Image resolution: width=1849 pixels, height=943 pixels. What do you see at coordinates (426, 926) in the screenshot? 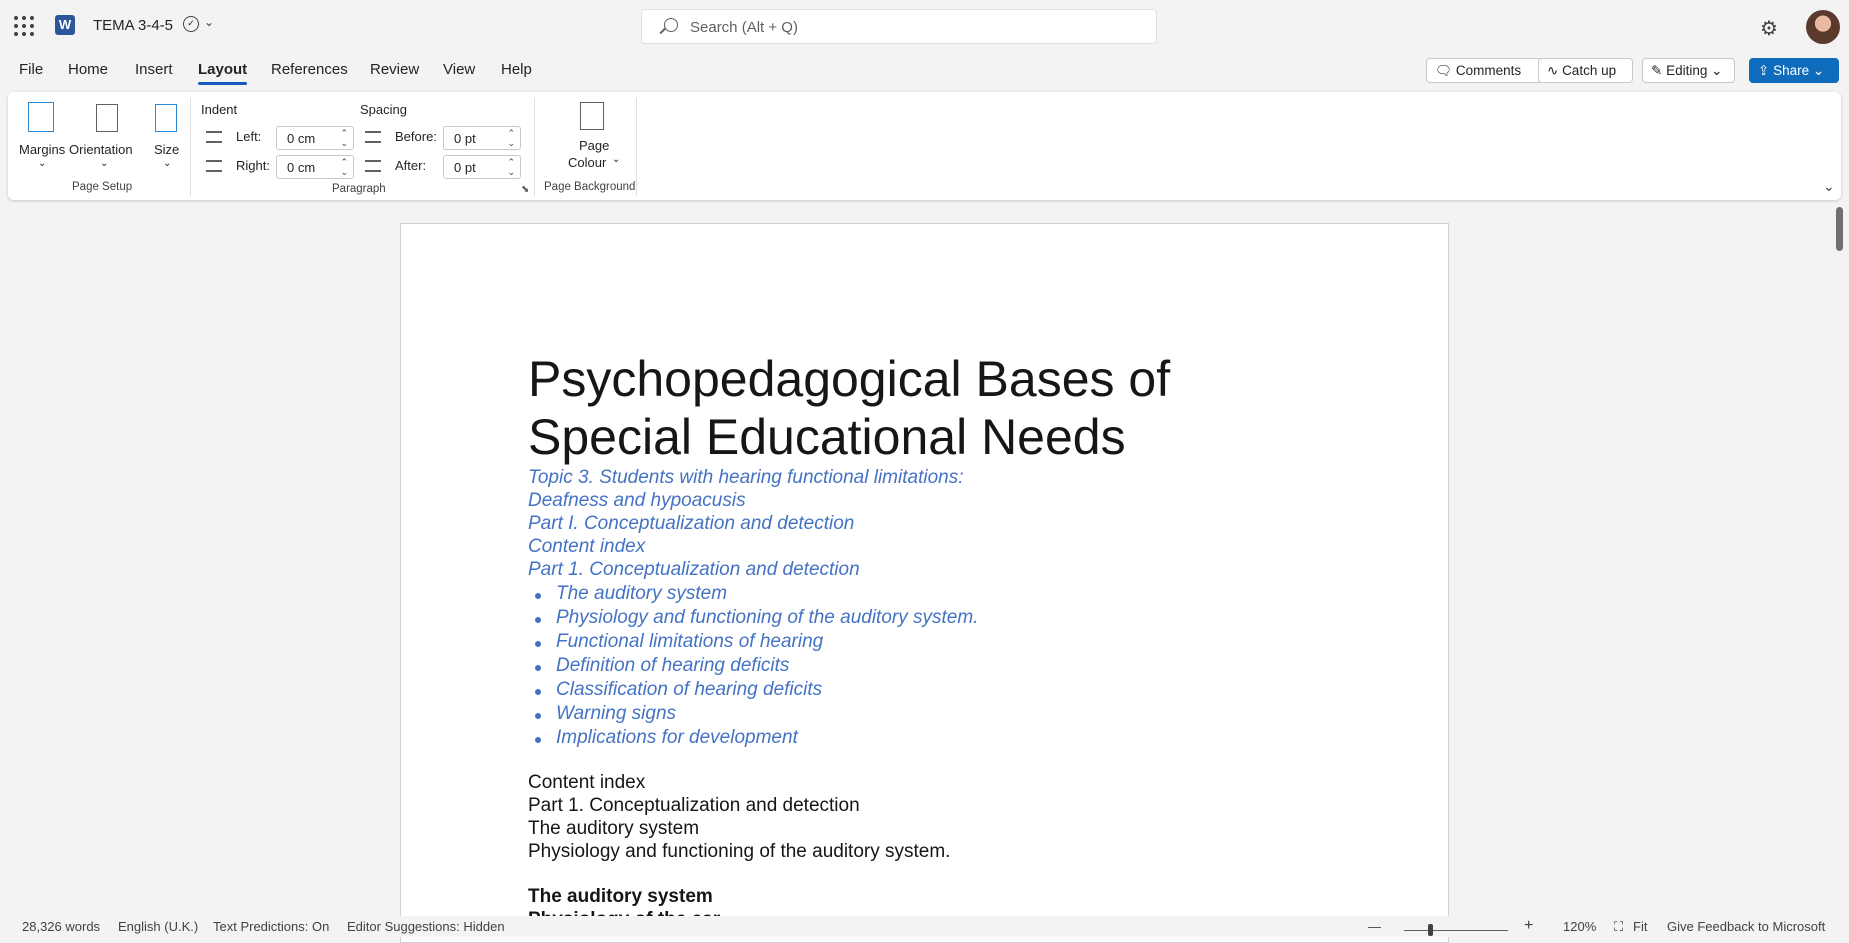
I see `editor-suggestions-status: Editor Suggestions: Hidden` at bounding box center [426, 926].